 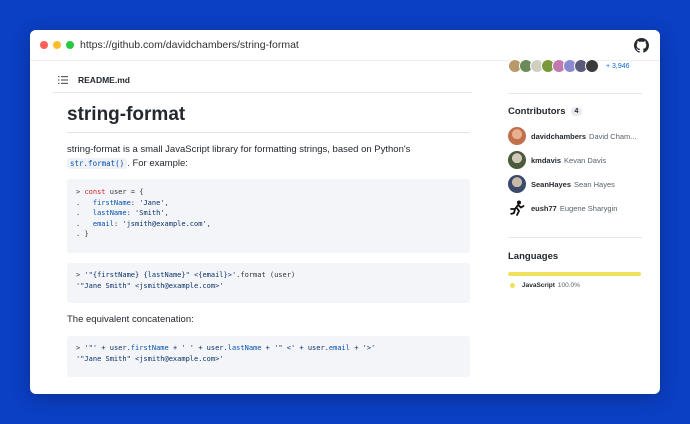 I want to click on contributor-item: SeanHayes Sean Hayes, so click(x=561, y=184).